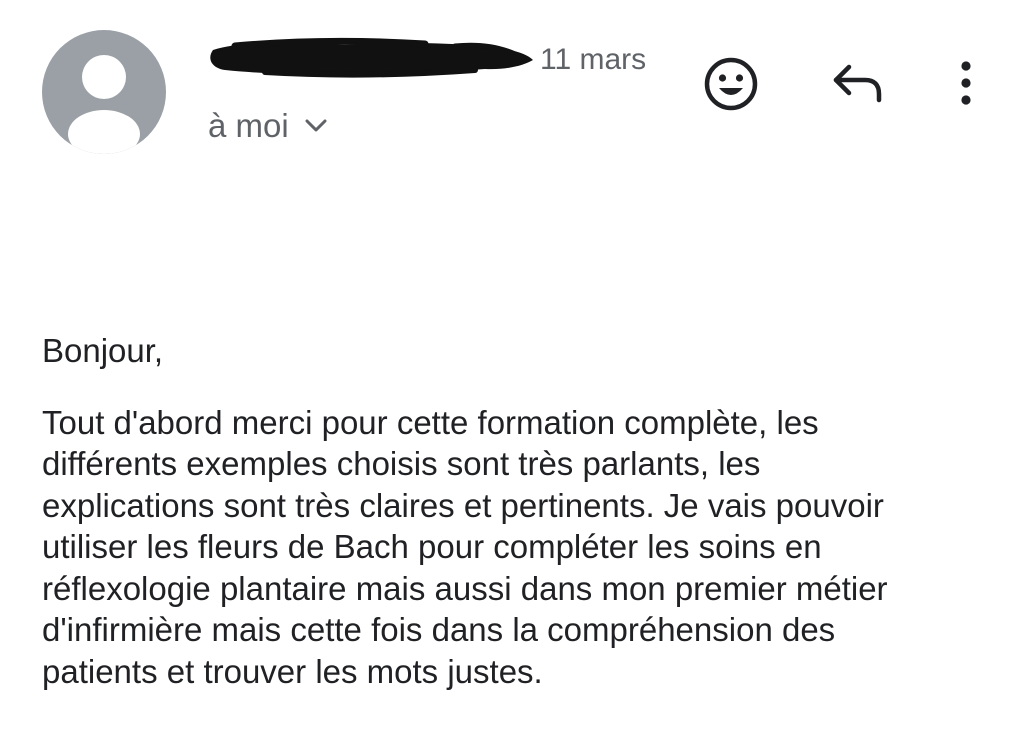 This screenshot has height=730, width=1024. What do you see at coordinates (593, 59) in the screenshot?
I see `message-date: 11 mars` at bounding box center [593, 59].